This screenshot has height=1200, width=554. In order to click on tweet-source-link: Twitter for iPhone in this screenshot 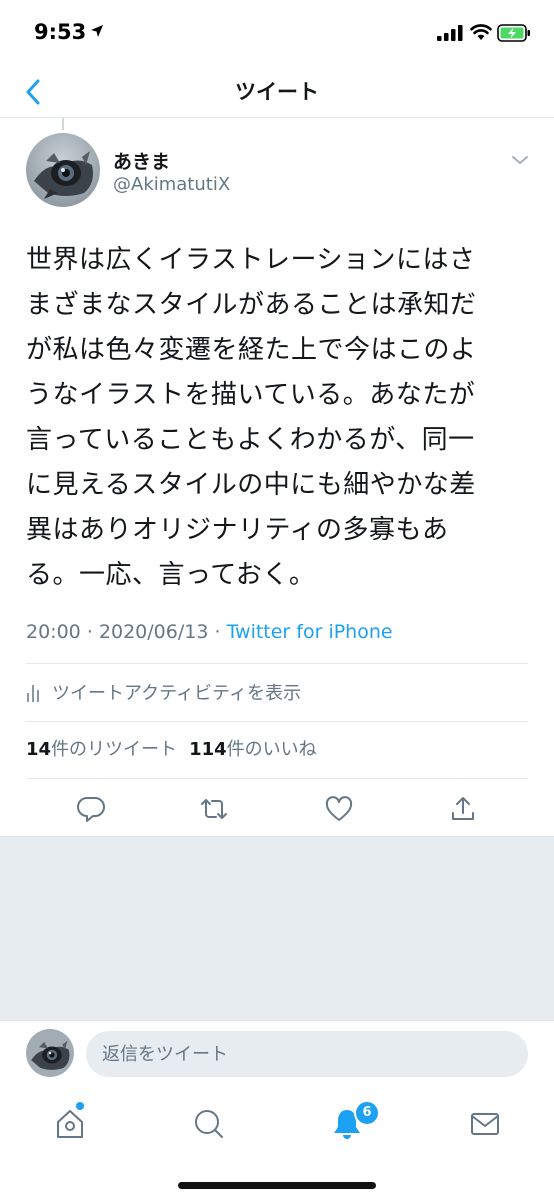, I will do `click(310, 632)`.